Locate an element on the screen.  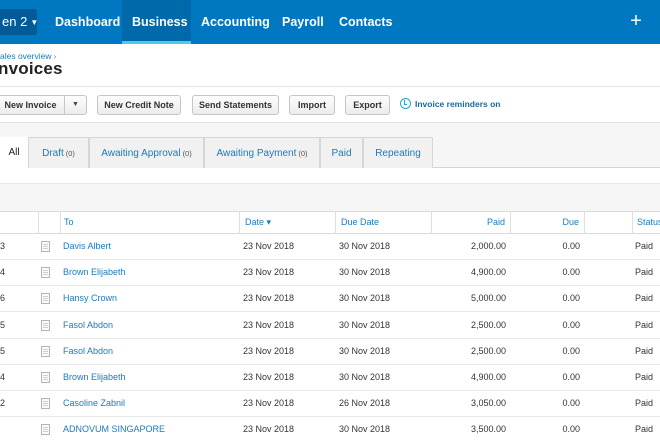
tab-draft: Draft (0) is located at coordinates (58, 152).